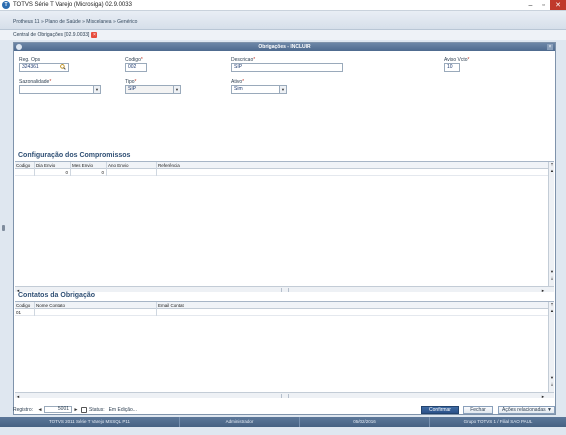 Image resolution: width=566 pixels, height=435 pixels. I want to click on cell-codigo: 01, so click(25, 312).